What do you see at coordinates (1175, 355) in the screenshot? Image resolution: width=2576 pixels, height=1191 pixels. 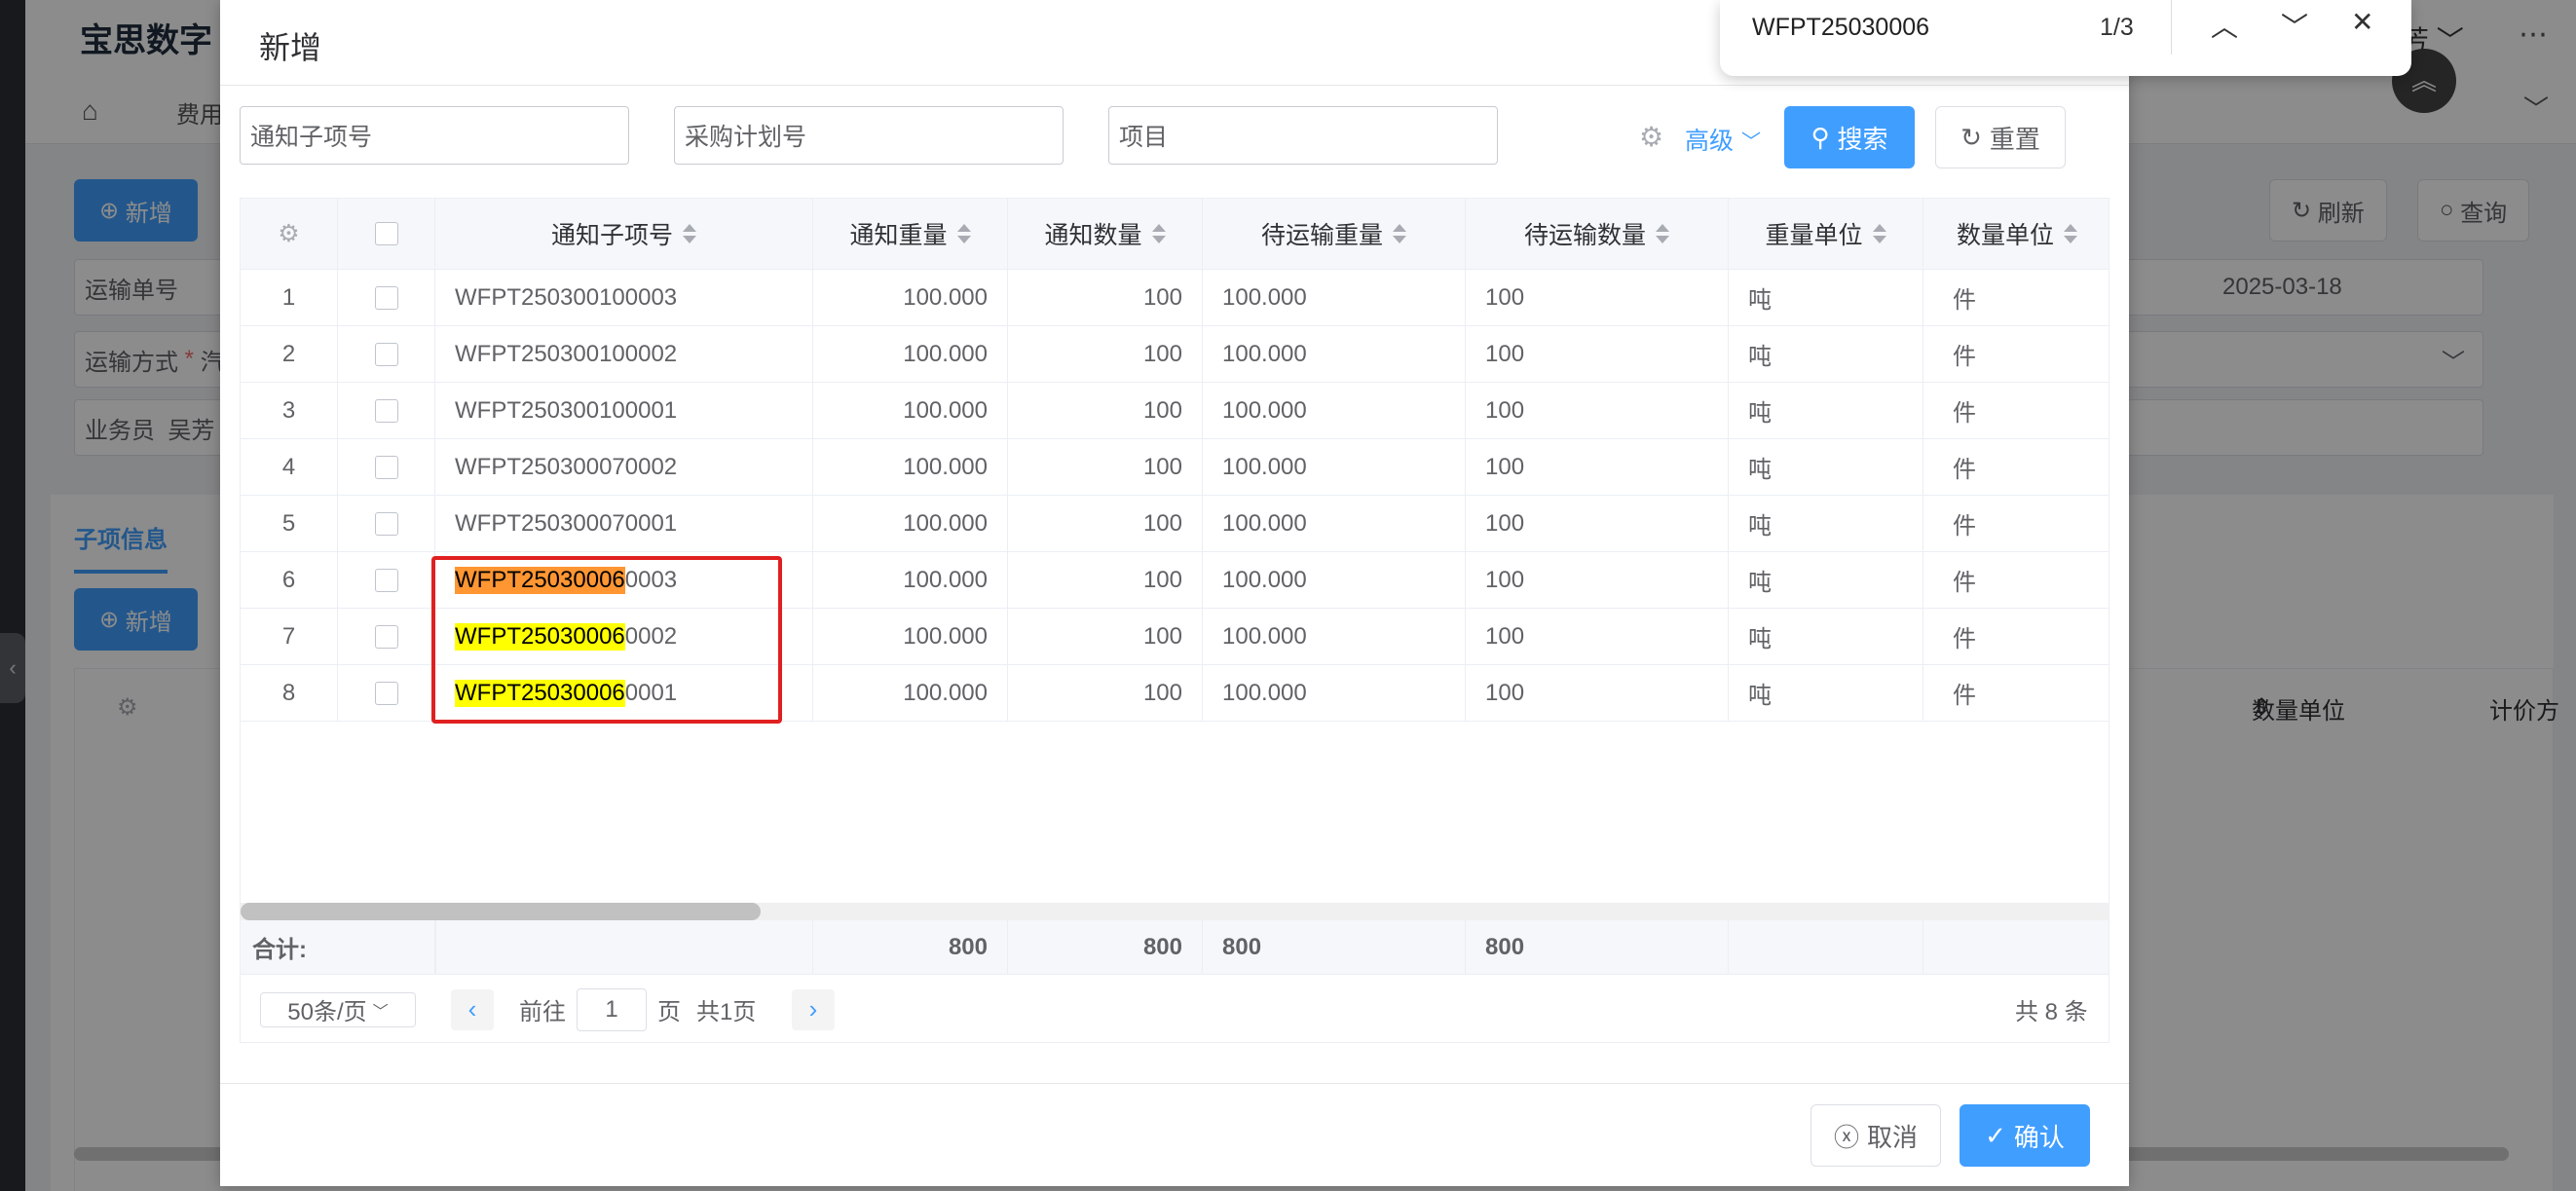 I see `table-row: 2 WFPT250300100002 100.000 100 100.000 100 吨件` at bounding box center [1175, 355].